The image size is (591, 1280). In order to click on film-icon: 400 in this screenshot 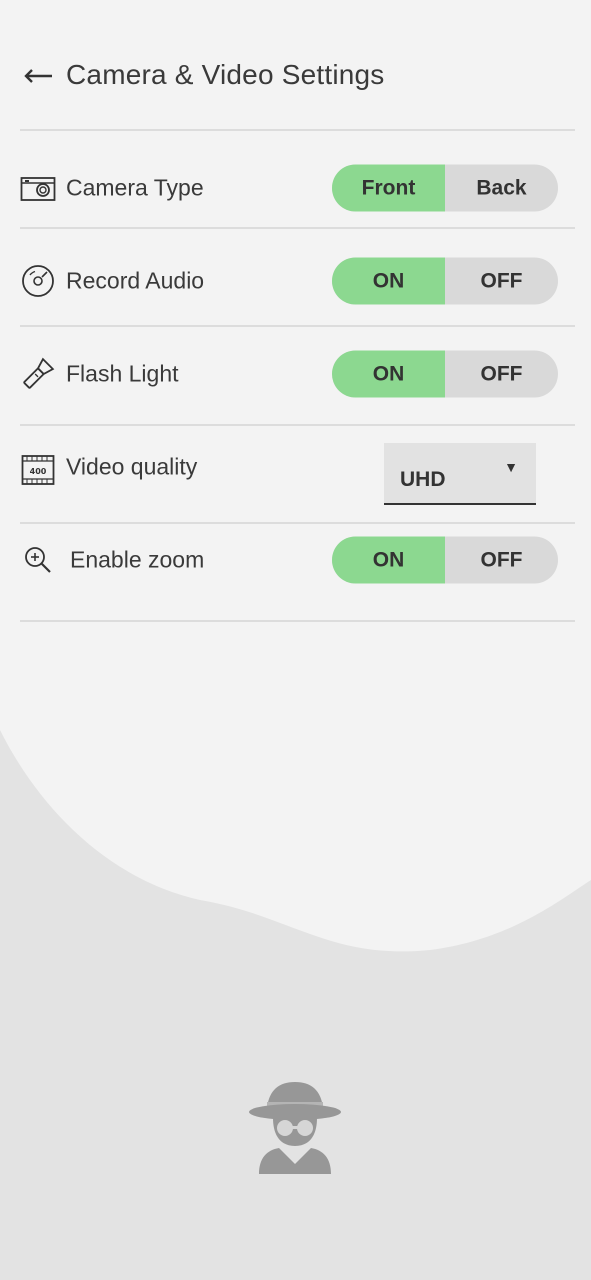, I will do `click(38, 470)`.